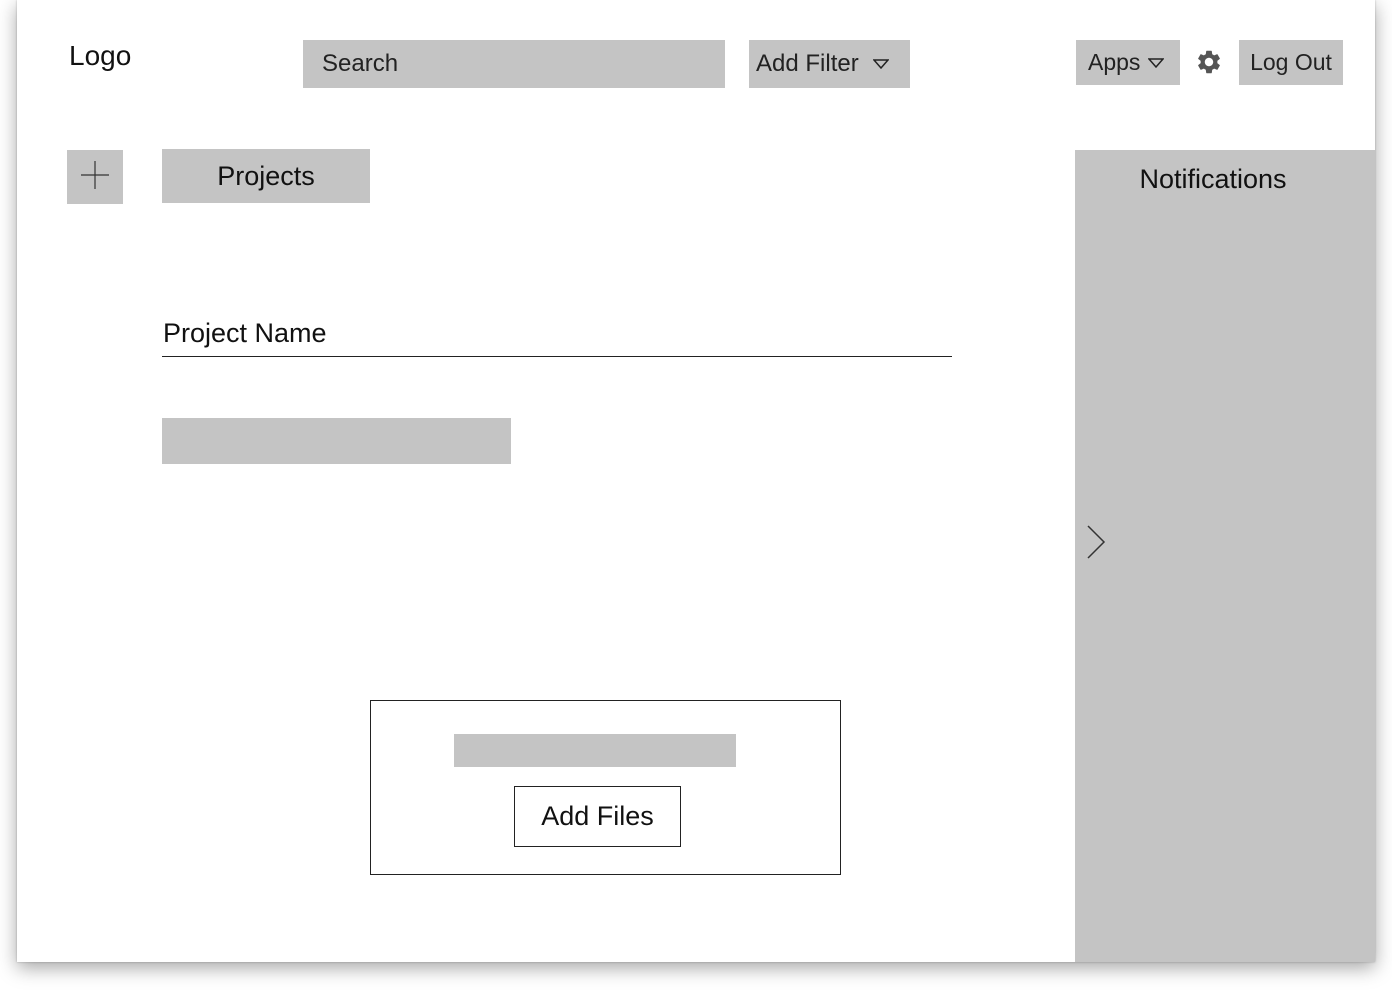 Image resolution: width=1392 pixels, height=996 pixels. I want to click on projects-label: Projects, so click(266, 175).